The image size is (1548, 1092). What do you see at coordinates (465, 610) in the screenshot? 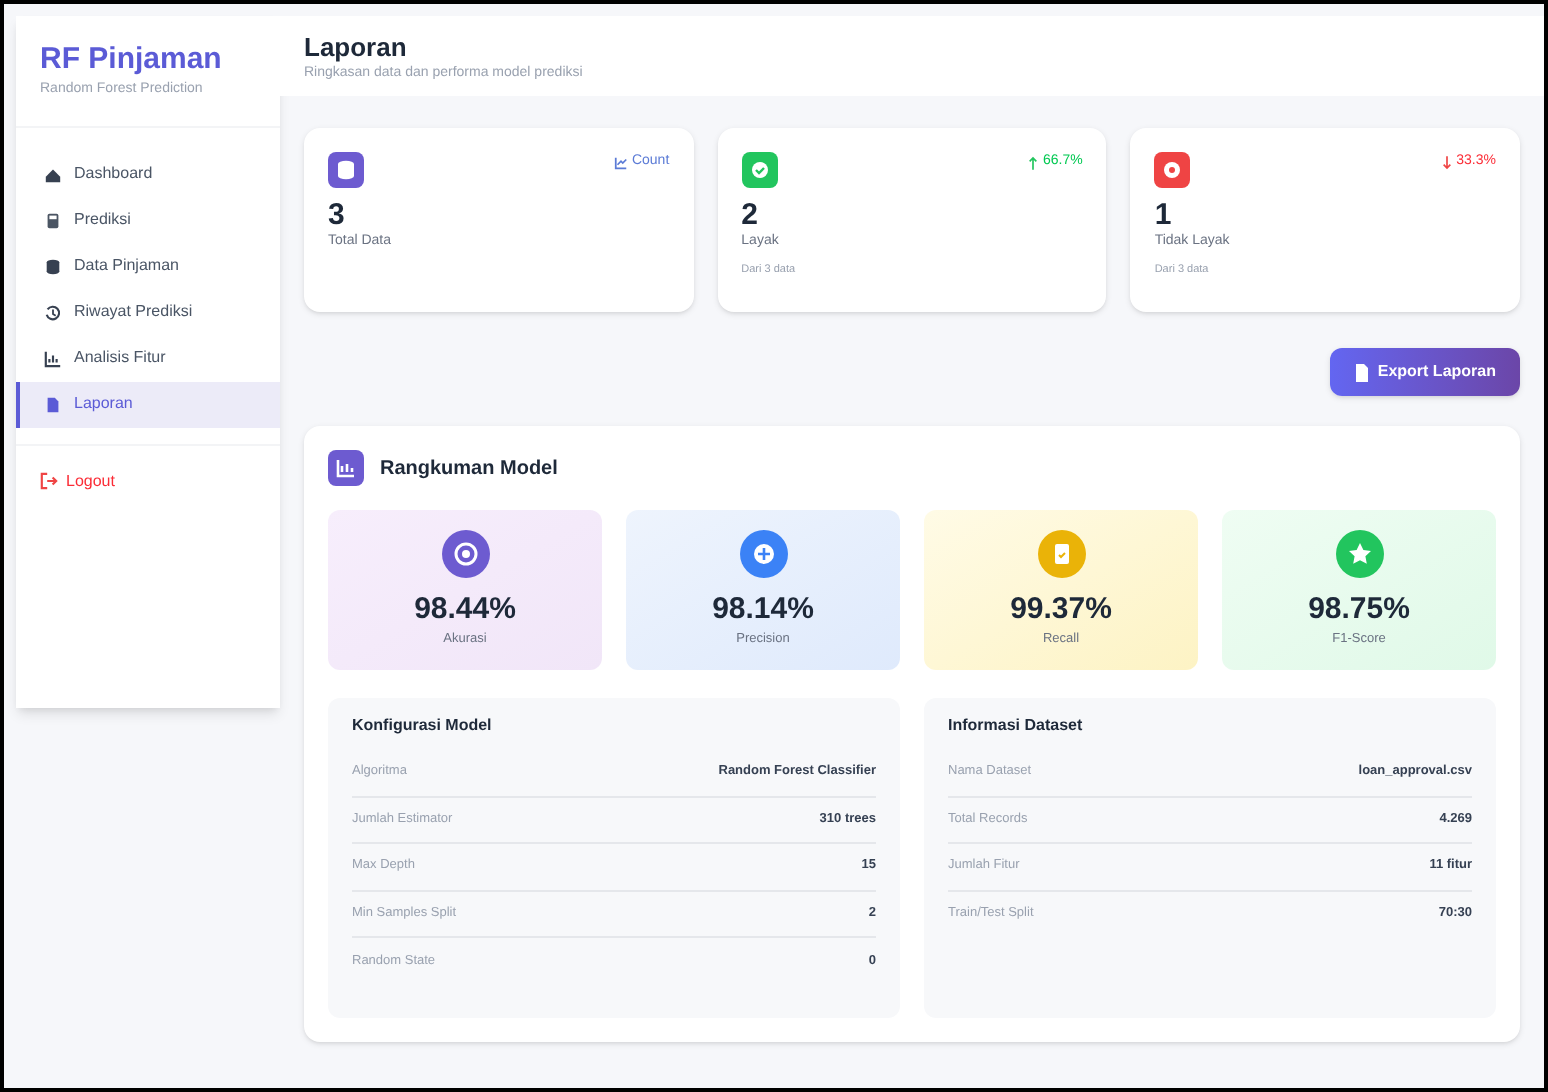
I see `metric-value: 98.44%` at bounding box center [465, 610].